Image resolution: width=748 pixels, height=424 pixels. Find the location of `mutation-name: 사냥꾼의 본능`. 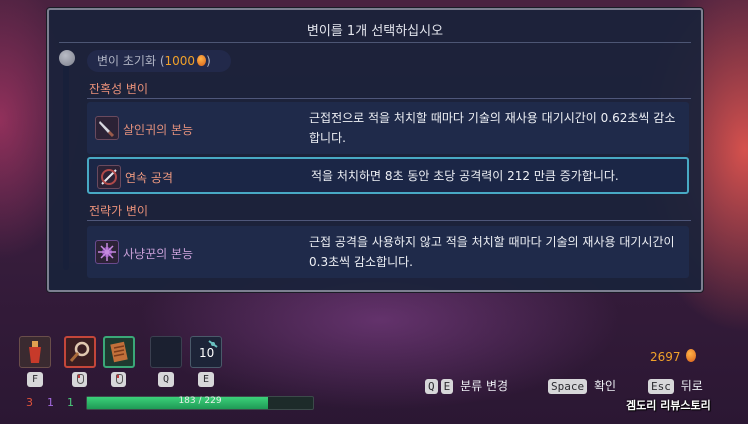

mutation-name: 사냥꾼의 본능 is located at coordinates (158, 254).